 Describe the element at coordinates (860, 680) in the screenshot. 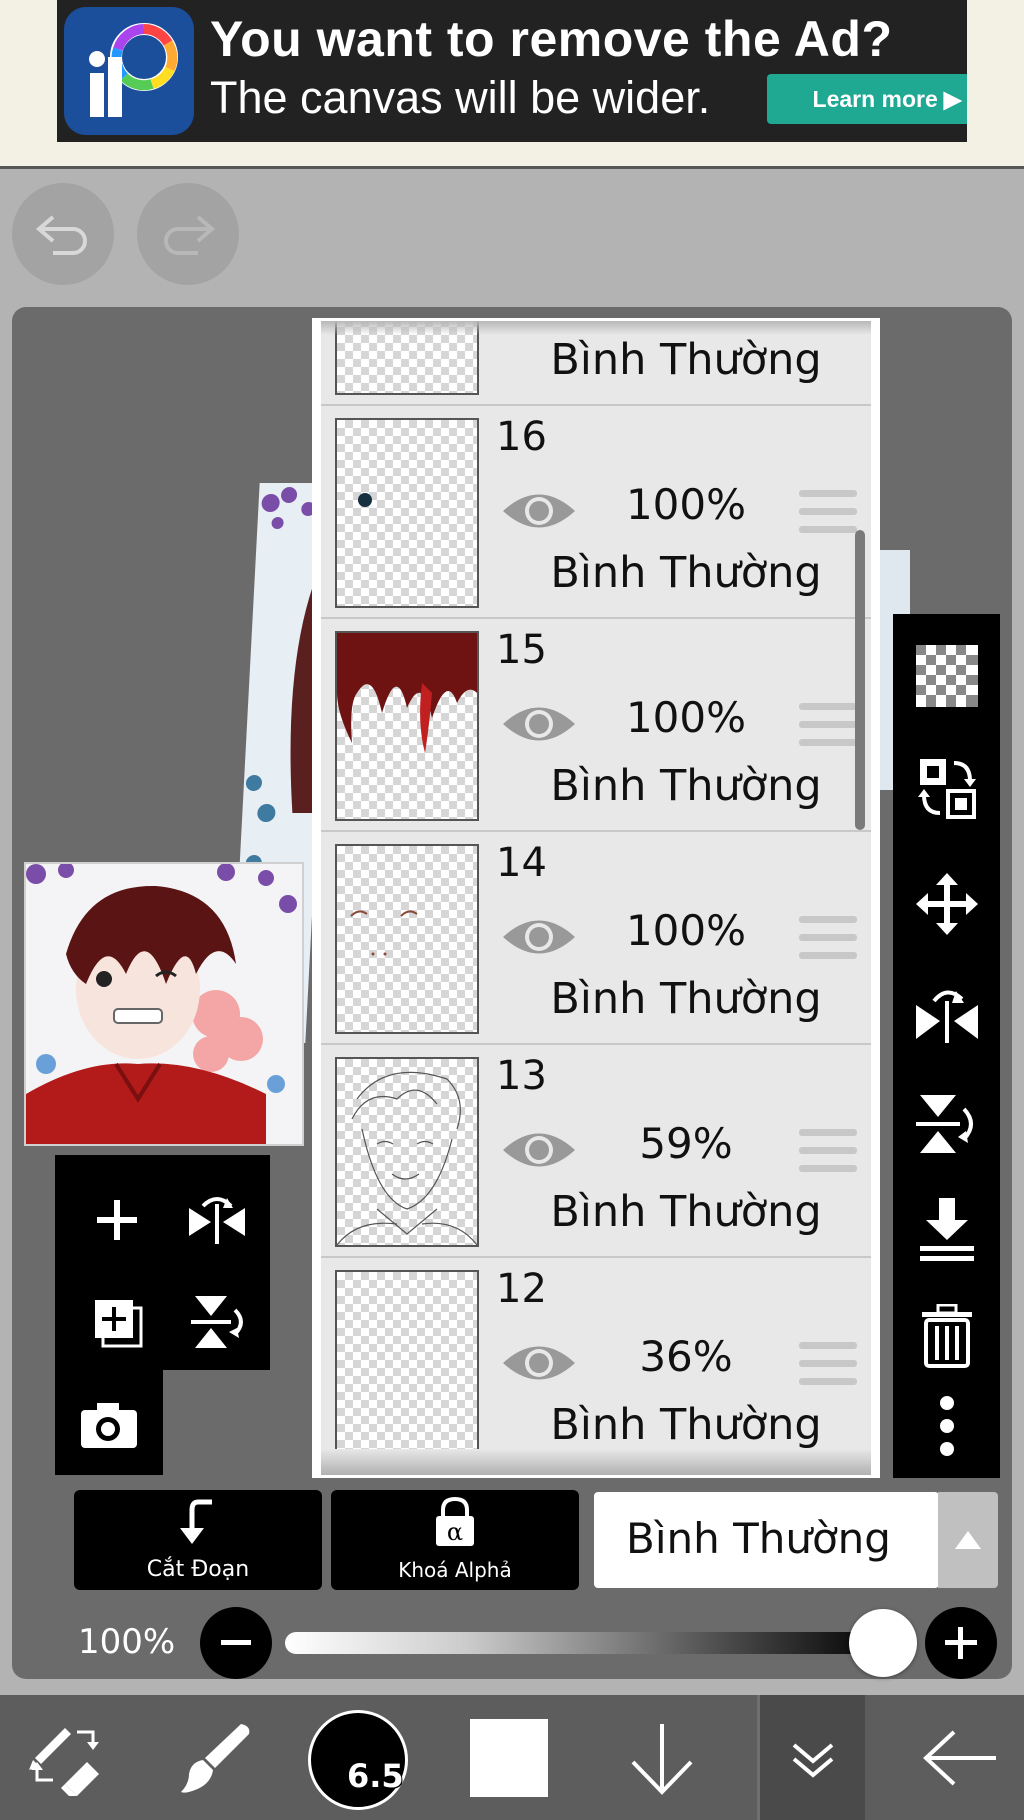

I see `layers-scrollbar` at that location.